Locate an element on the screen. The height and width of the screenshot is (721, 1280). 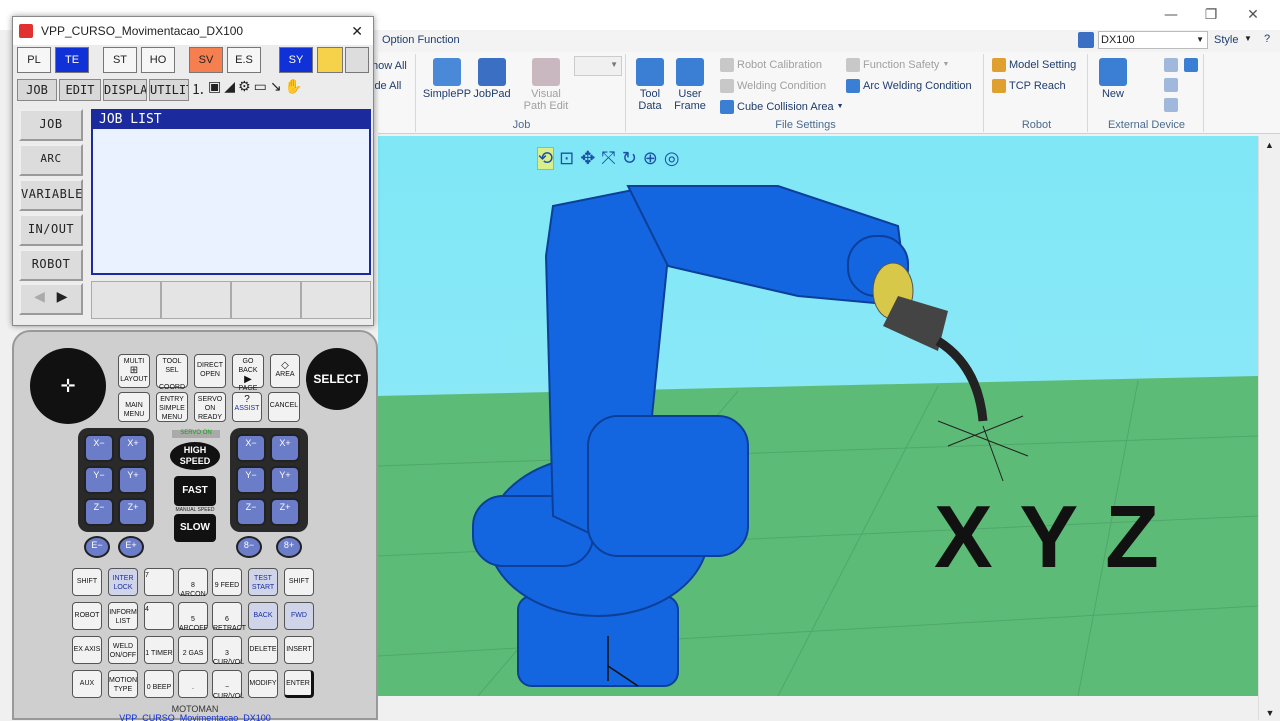
status-te: TE is located at coordinates (72, 60).